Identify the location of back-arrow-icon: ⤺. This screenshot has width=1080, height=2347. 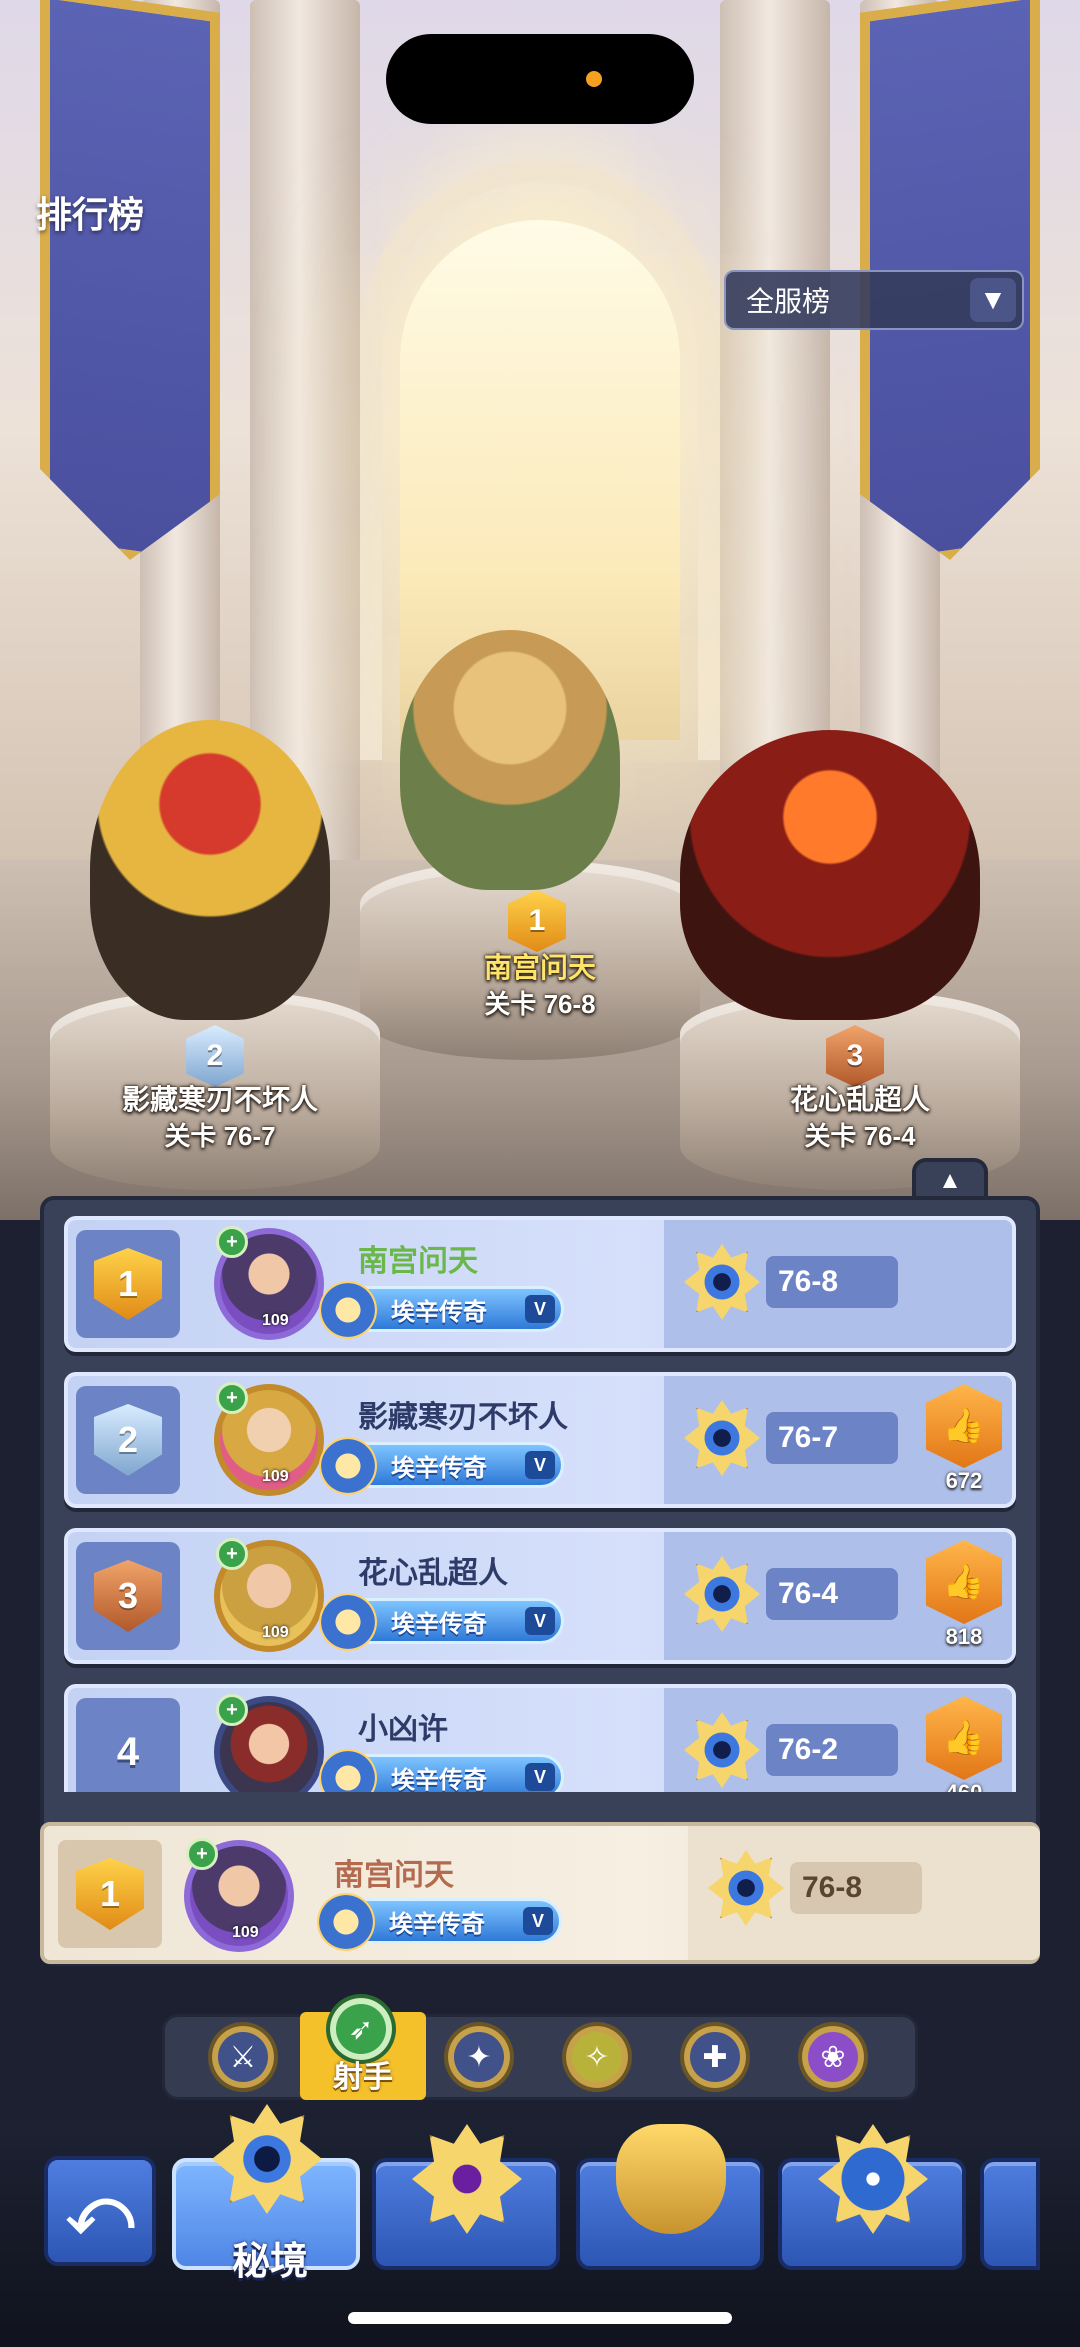
(100, 2210).